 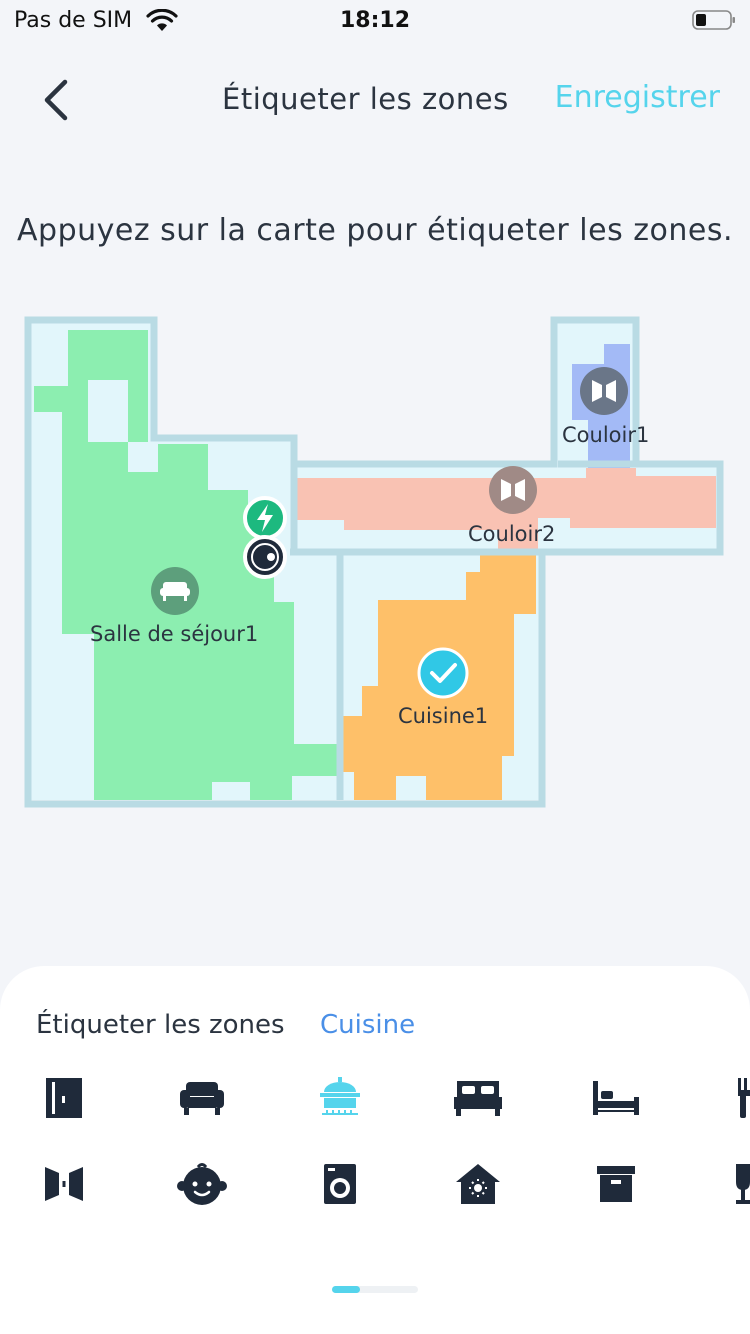 What do you see at coordinates (202, 1184) in the screenshot?
I see `baby-icon` at bounding box center [202, 1184].